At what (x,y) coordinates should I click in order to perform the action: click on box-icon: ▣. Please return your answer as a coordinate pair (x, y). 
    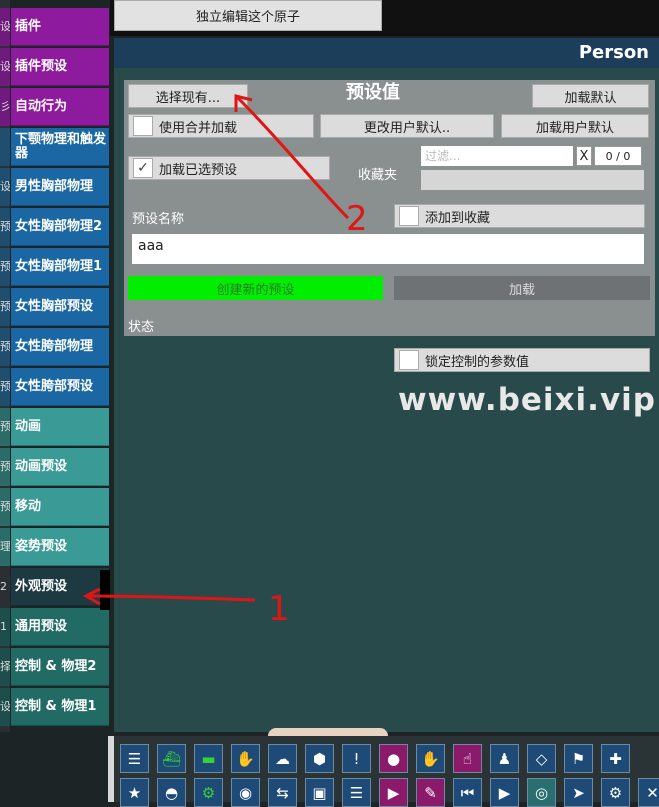
    Looking at the image, I should click on (319, 792).